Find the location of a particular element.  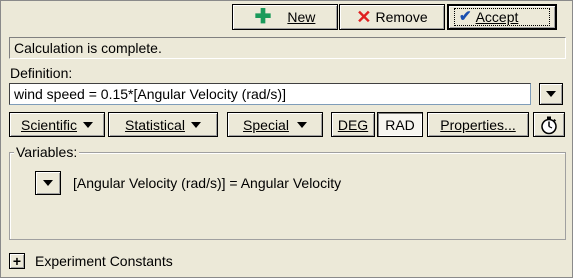

remove-label: Remove is located at coordinates (401, 17).